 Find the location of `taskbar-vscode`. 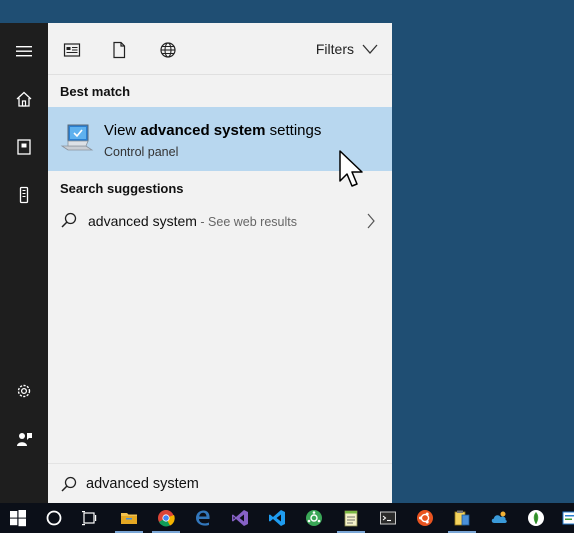

taskbar-vscode is located at coordinates (277, 518).